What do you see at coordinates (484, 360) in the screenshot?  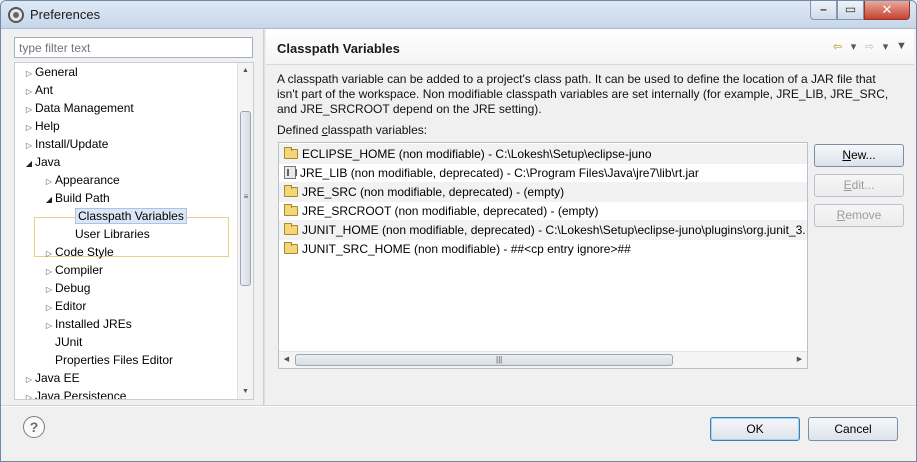 I see `scroll-thumb: |||` at bounding box center [484, 360].